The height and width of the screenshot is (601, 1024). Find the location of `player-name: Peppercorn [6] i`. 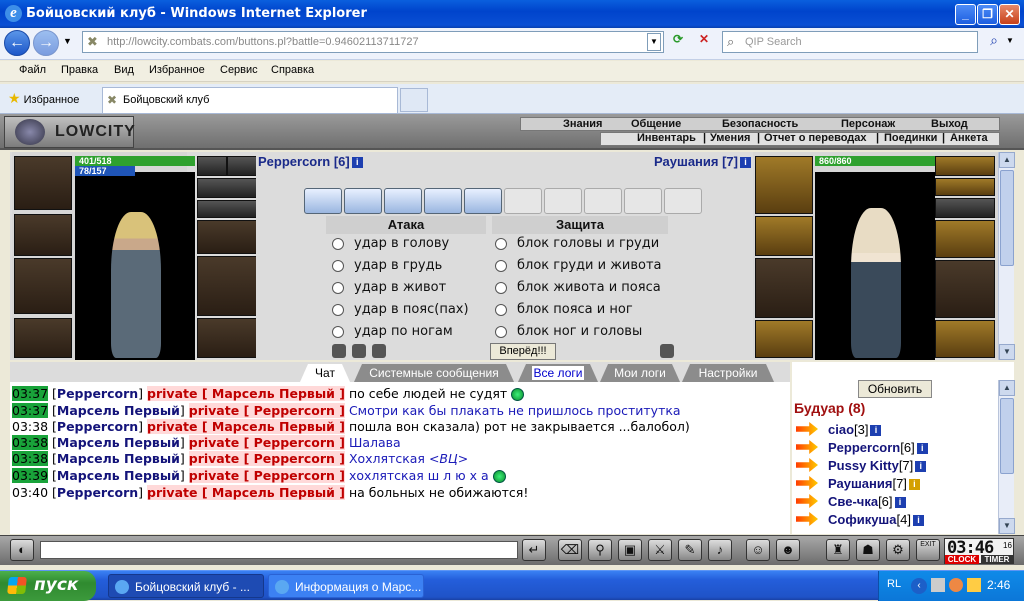

player-name: Peppercorn [6] i is located at coordinates (310, 161).